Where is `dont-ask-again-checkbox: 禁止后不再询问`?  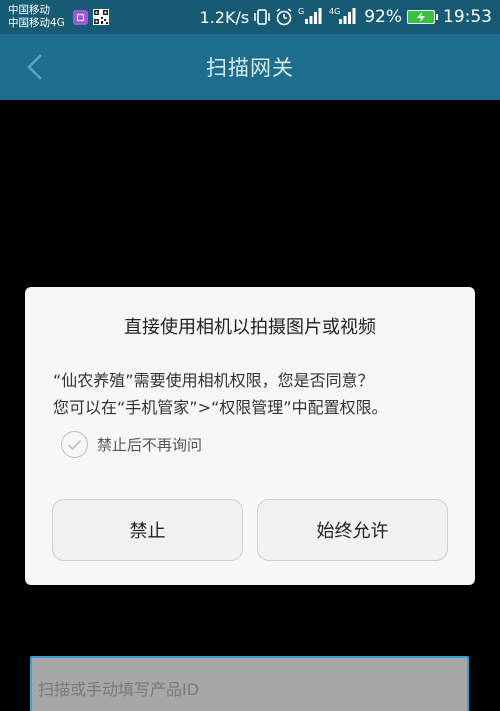 dont-ask-again-checkbox: 禁止后不再询问 is located at coordinates (131, 444).